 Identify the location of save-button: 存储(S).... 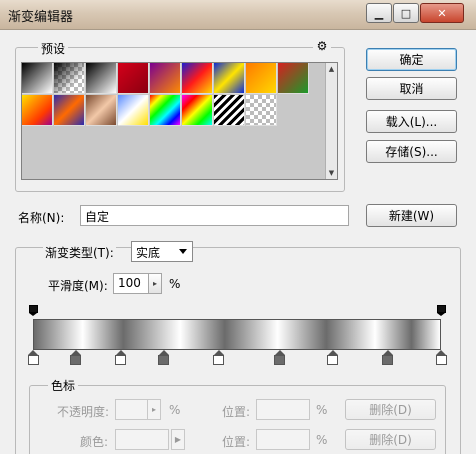
(411, 151).